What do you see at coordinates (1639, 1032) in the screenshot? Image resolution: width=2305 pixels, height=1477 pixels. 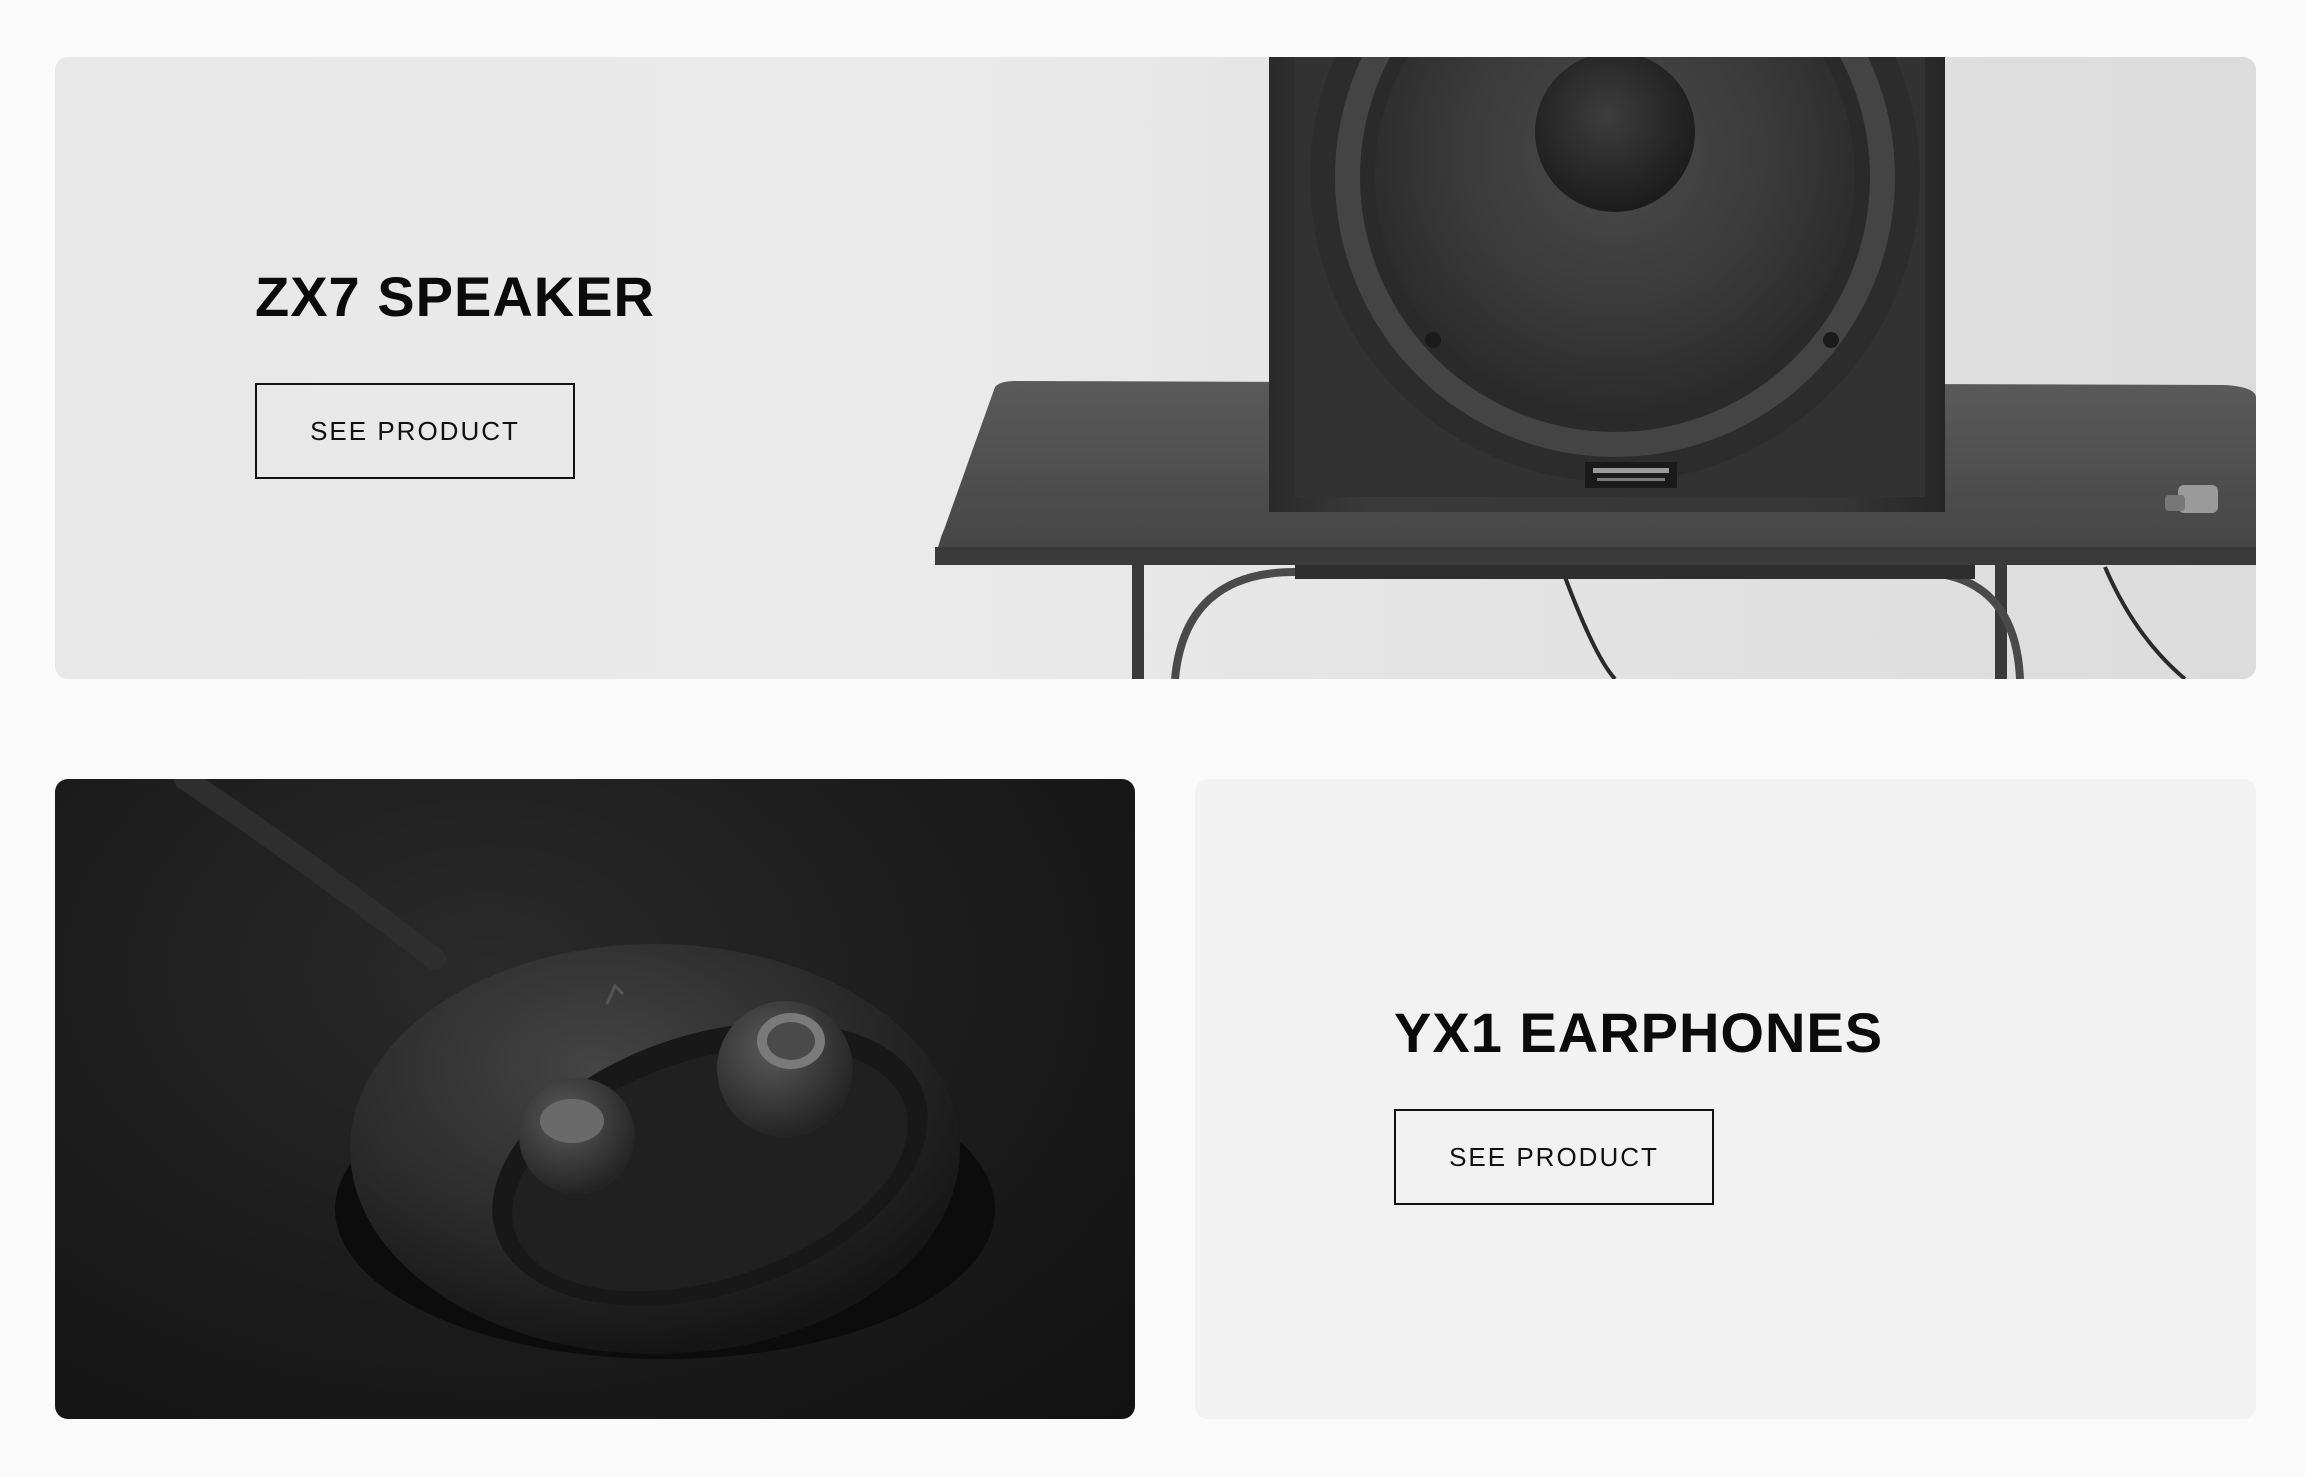 I see `earphones-title: YX1 EARPHONES` at bounding box center [1639, 1032].